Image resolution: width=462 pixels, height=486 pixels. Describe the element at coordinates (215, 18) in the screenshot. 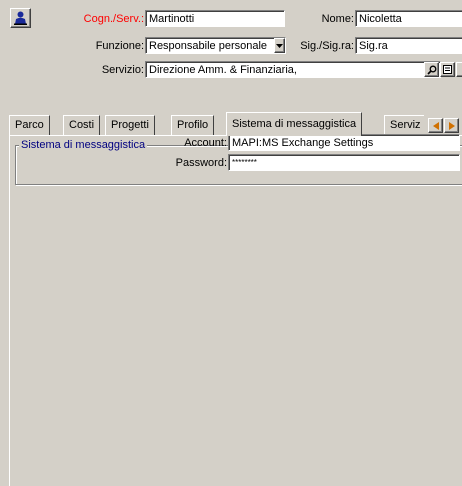

I see `surname-field: Martinotti` at that location.